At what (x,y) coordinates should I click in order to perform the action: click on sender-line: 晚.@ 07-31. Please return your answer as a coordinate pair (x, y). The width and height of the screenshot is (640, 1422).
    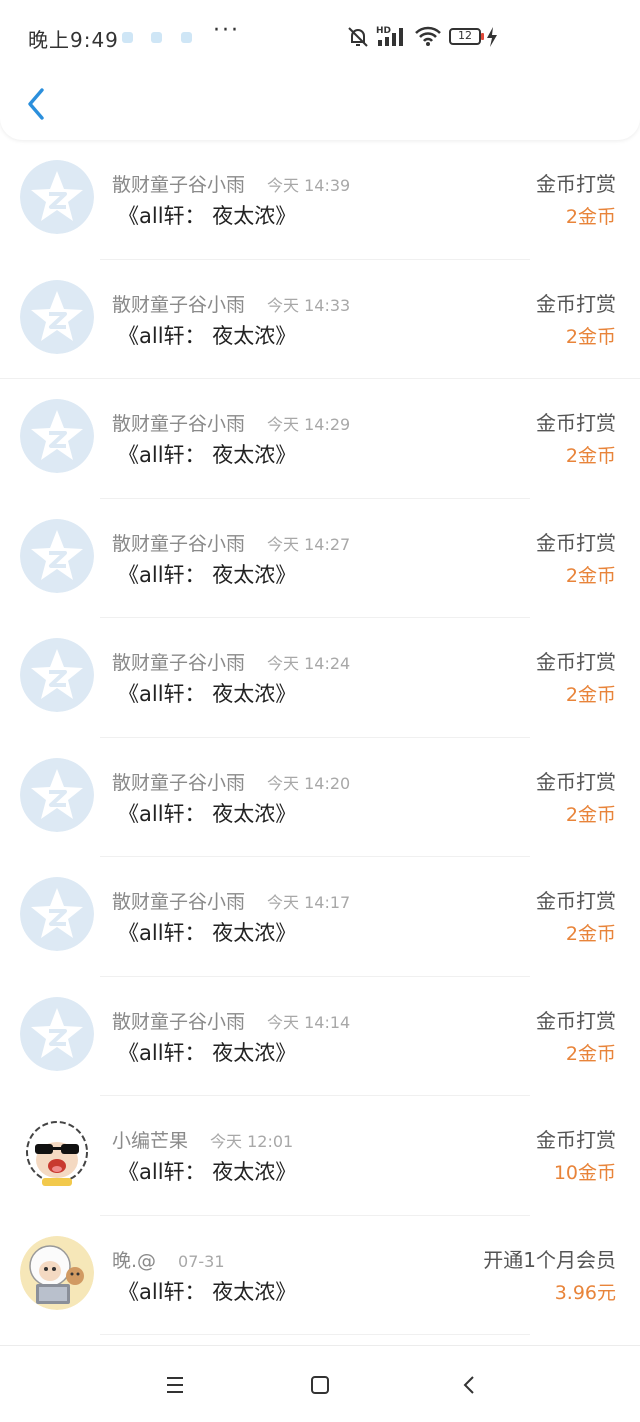
    Looking at the image, I should click on (168, 1259).